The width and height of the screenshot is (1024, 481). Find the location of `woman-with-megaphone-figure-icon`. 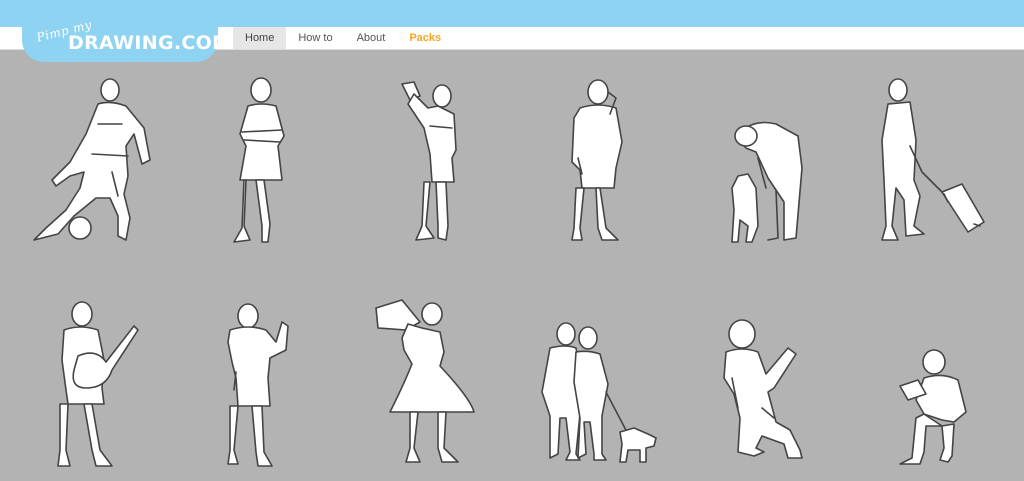

woman-with-megaphone-figure-icon is located at coordinates (426, 383).